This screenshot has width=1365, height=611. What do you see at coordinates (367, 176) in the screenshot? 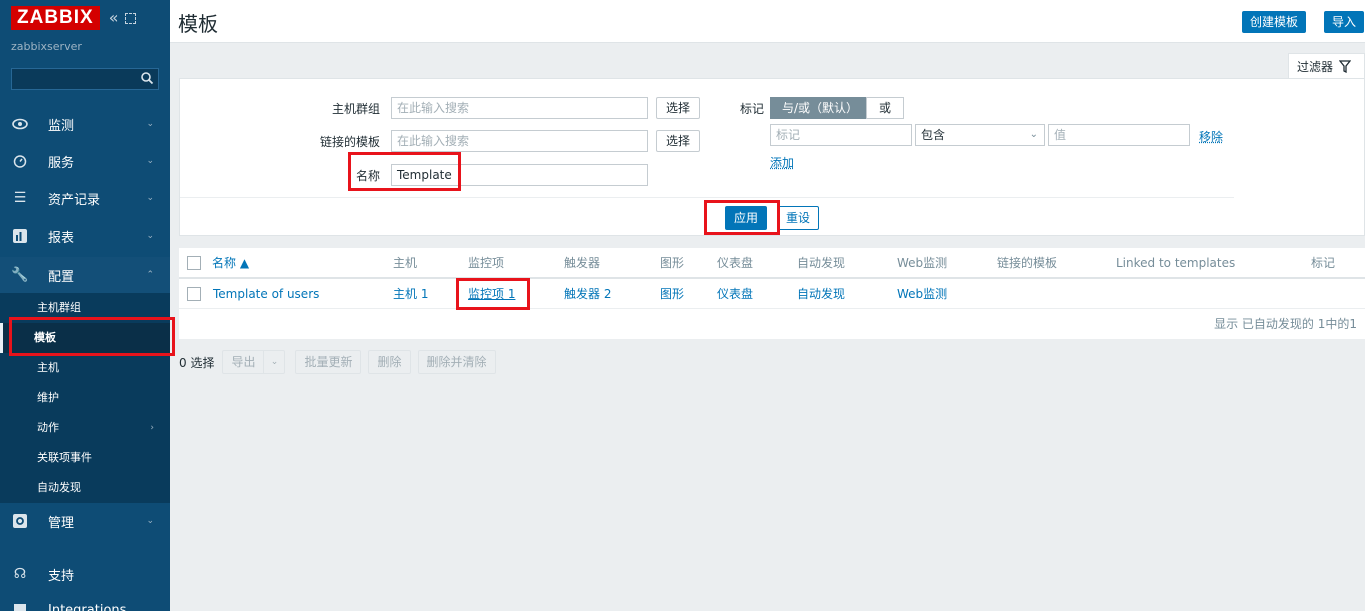
I see `name-label: 名称` at bounding box center [367, 176].